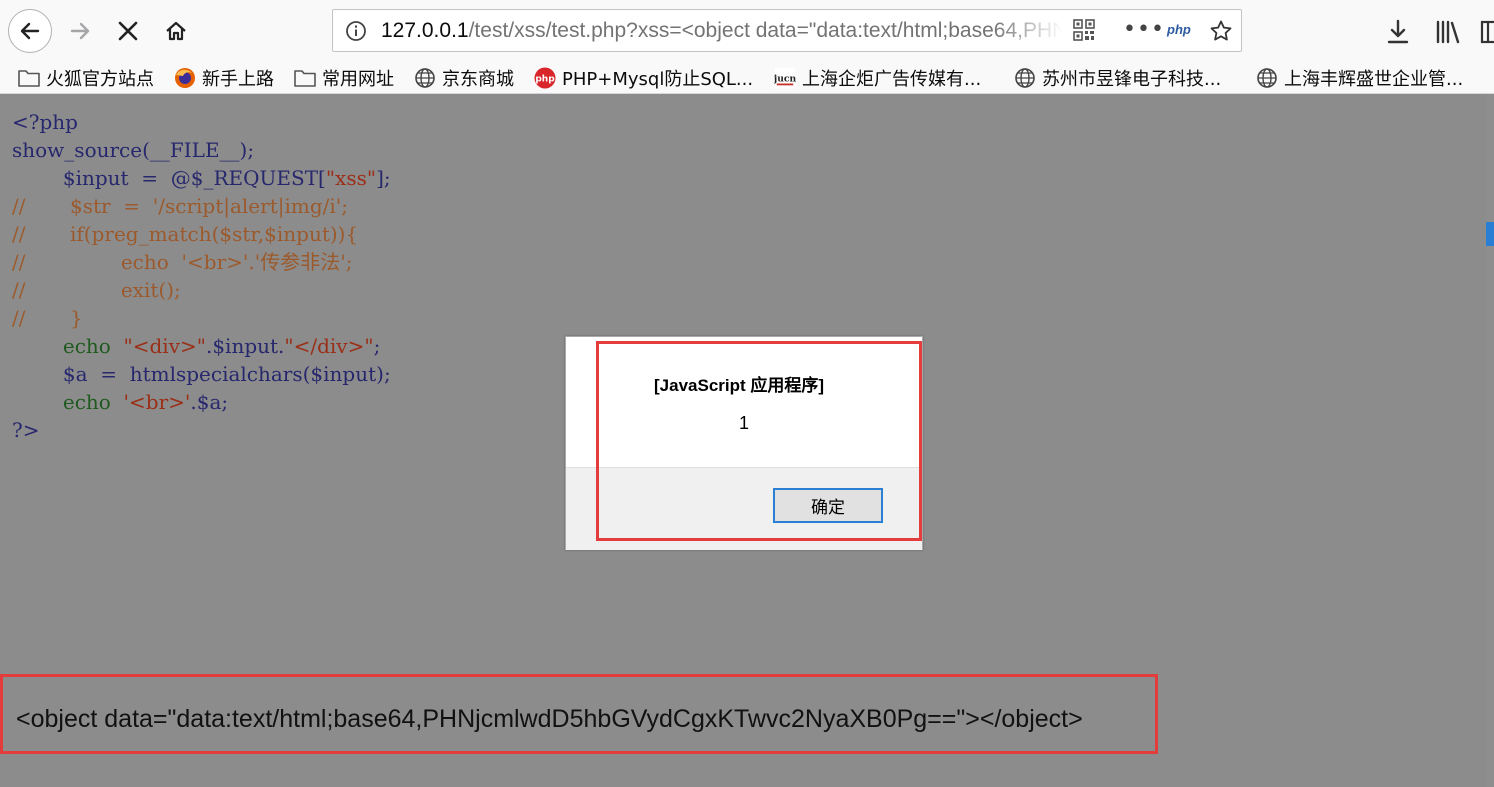 This screenshot has width=1494, height=787. I want to click on page-actions-button: •••, so click(1143, 30).